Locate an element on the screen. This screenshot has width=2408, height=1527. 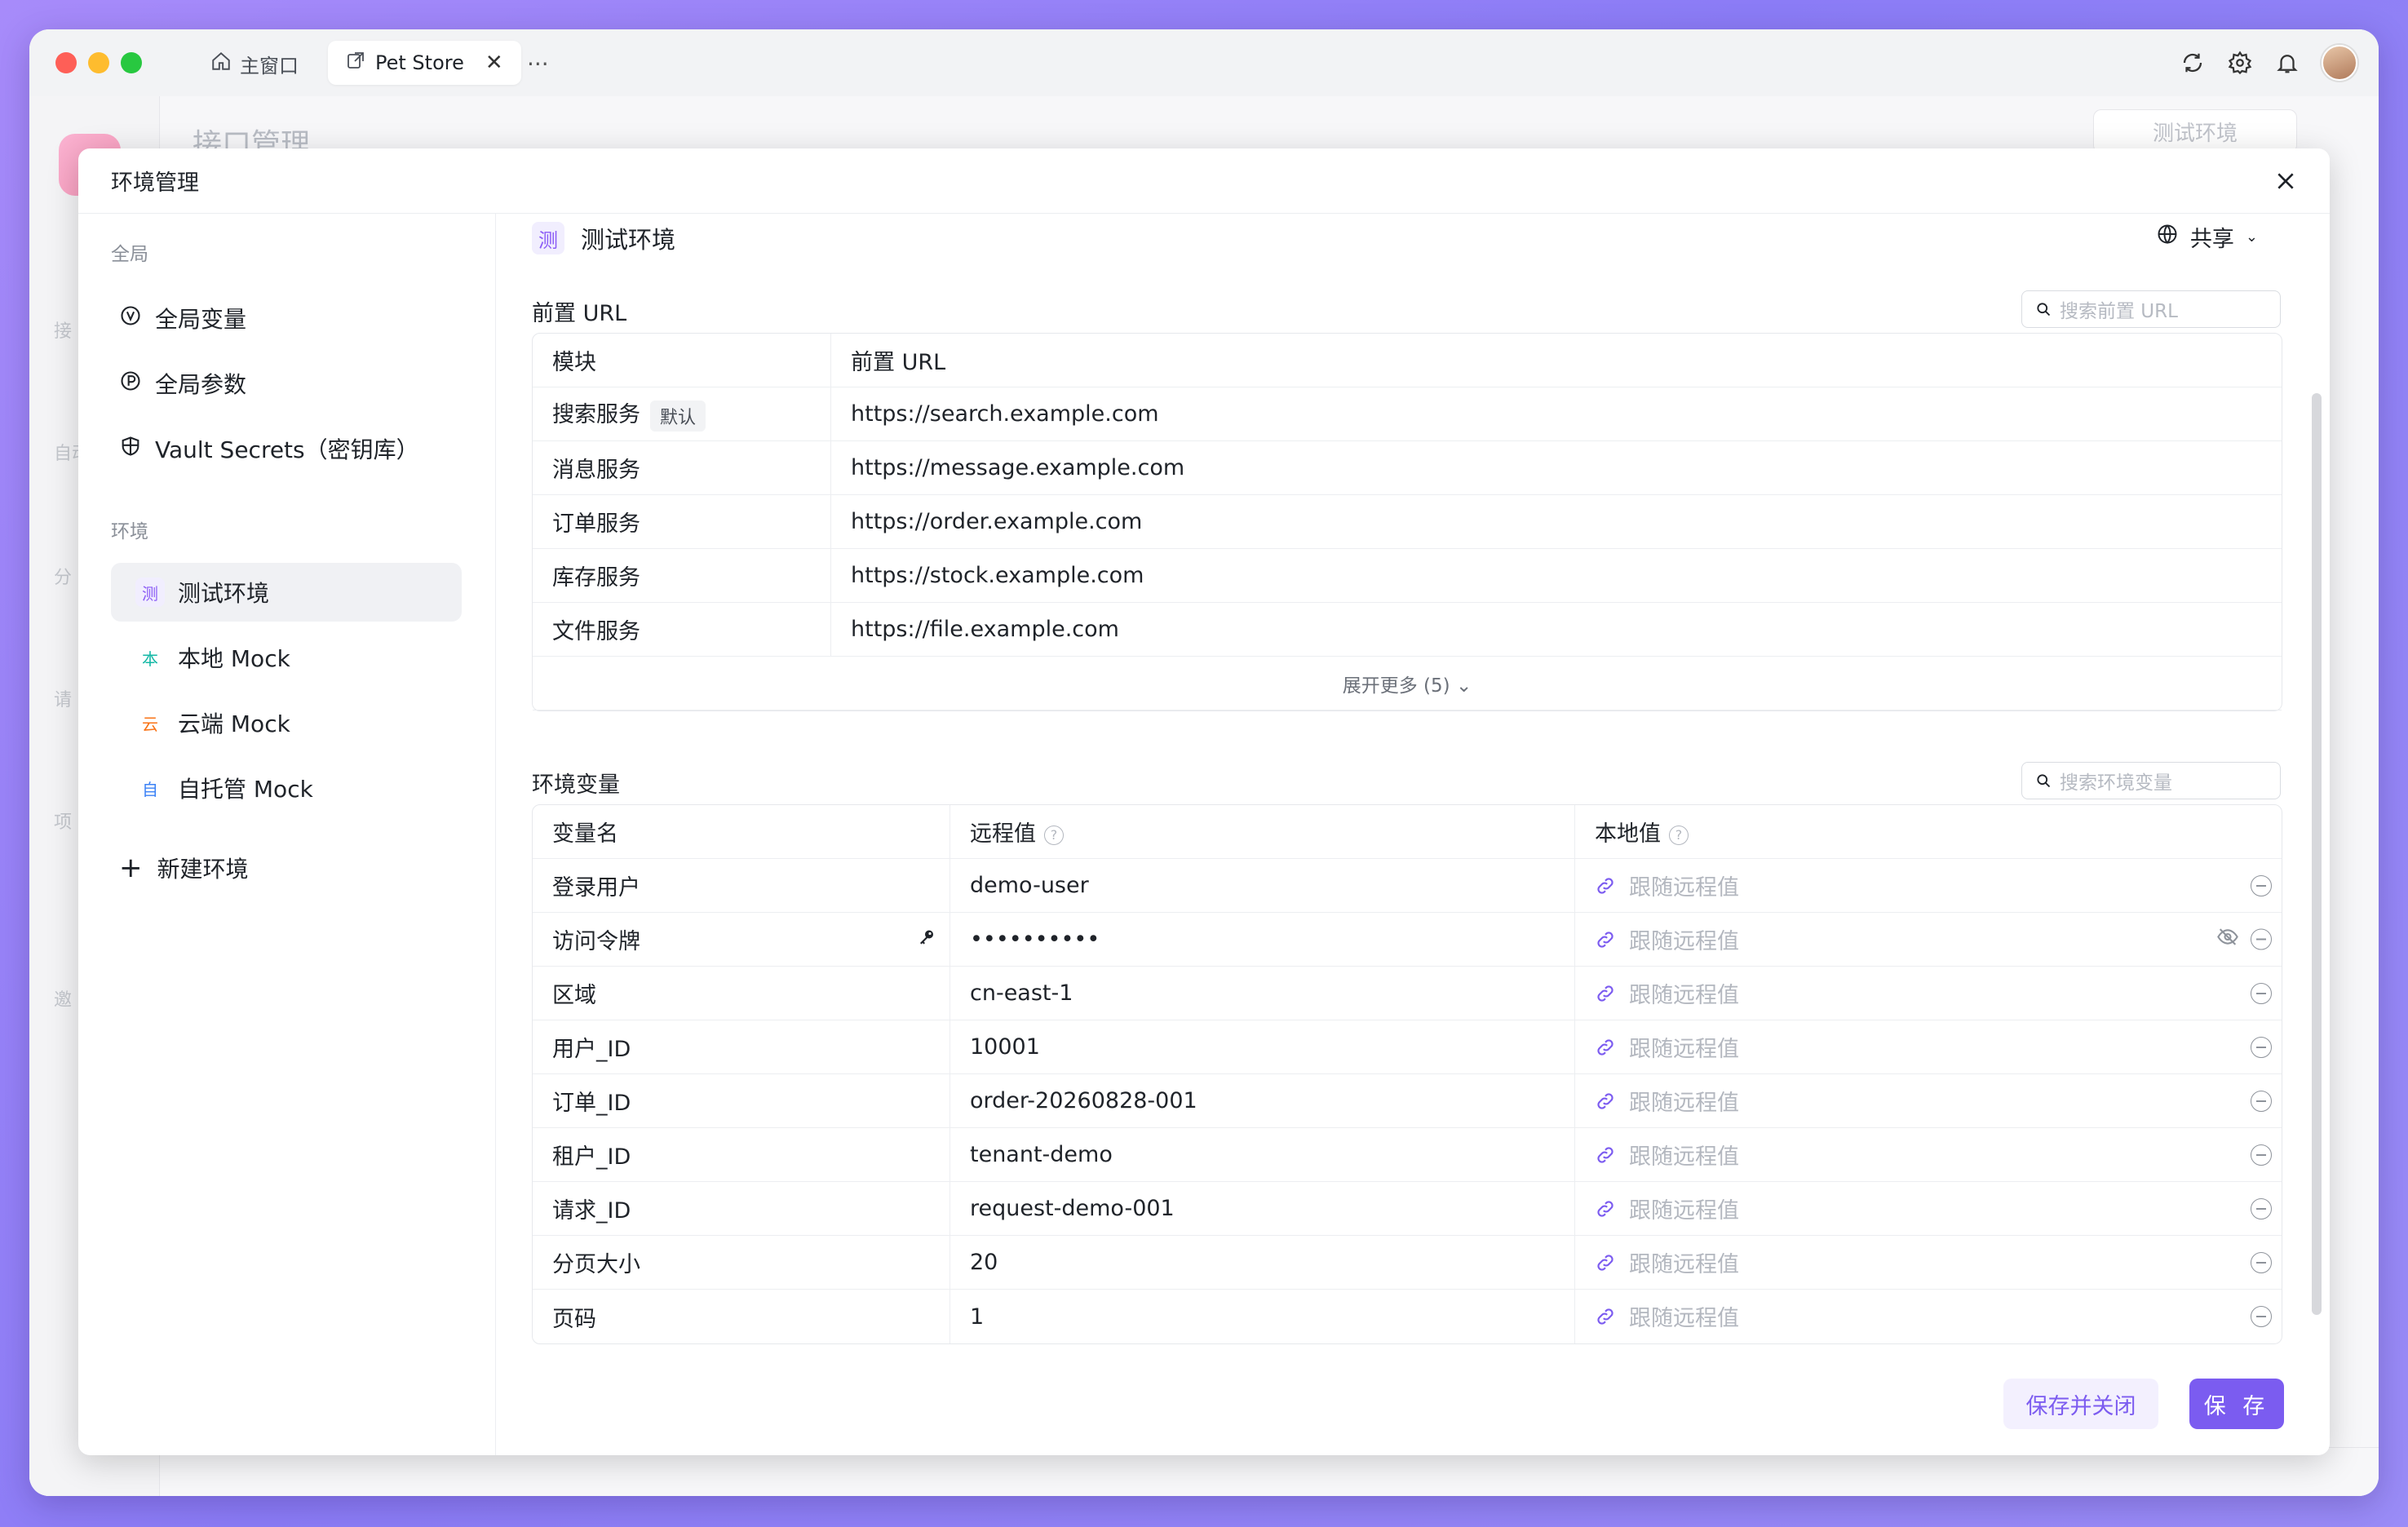
table-row: 订单服务 https://order.example.com is located at coordinates (1407, 522).